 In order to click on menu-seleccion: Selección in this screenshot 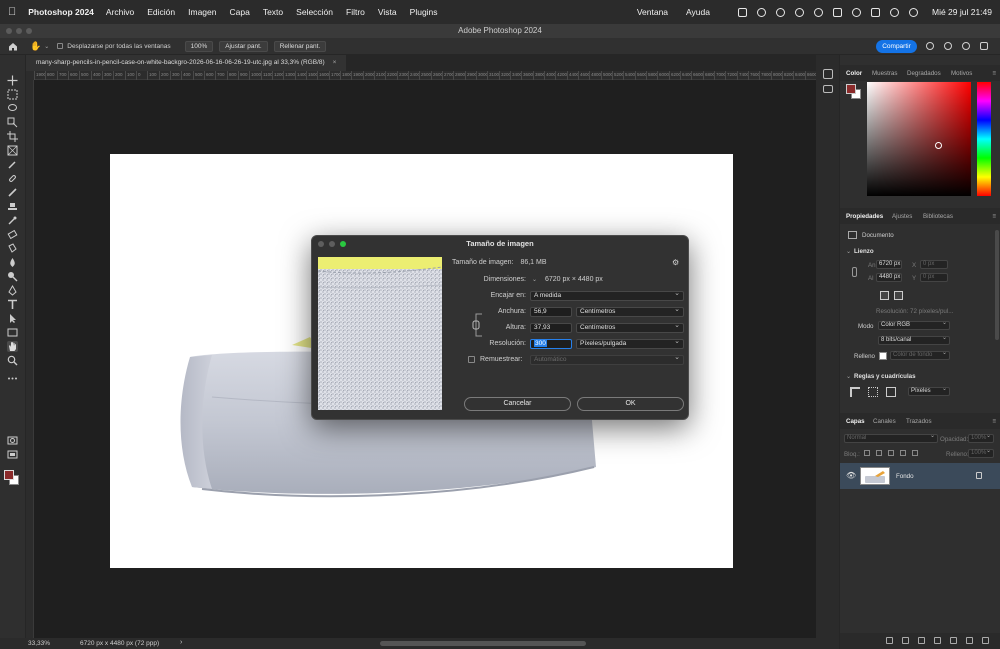, I will do `click(314, 12)`.